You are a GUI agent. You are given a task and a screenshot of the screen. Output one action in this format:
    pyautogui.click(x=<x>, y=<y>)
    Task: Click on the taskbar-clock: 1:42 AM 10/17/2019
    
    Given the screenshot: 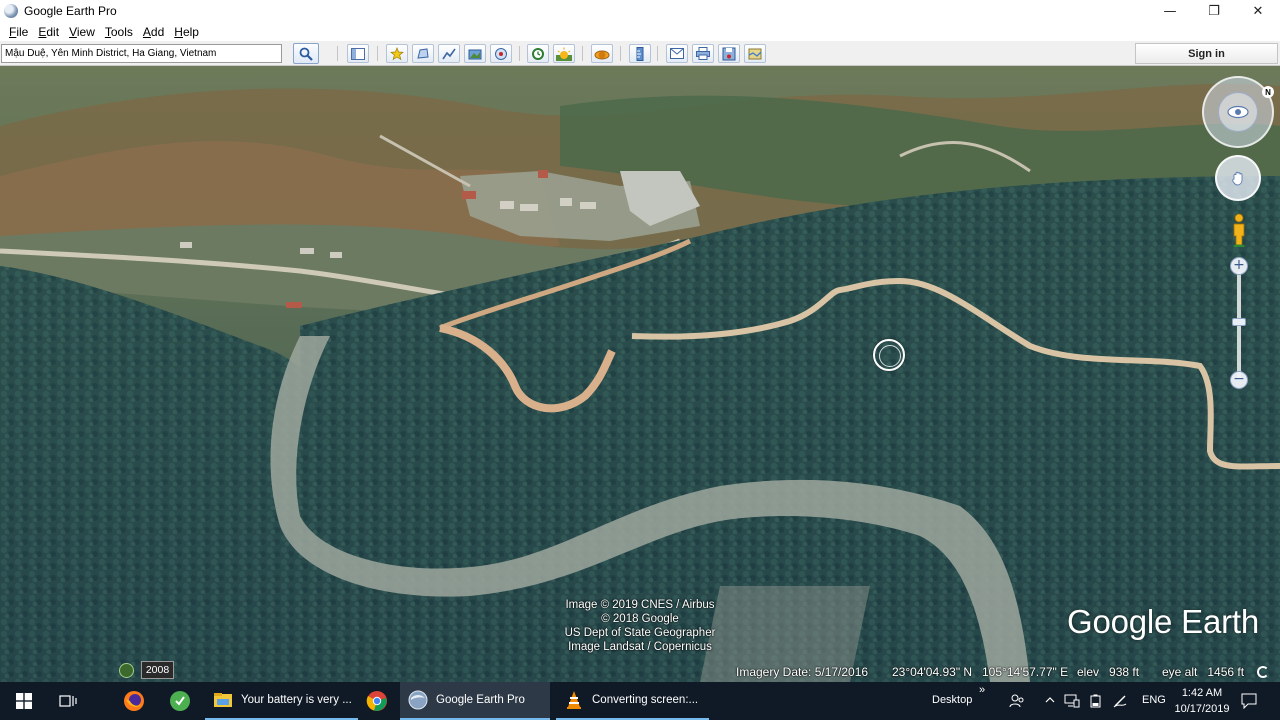 What is the action you would take?
    pyautogui.click(x=1202, y=701)
    